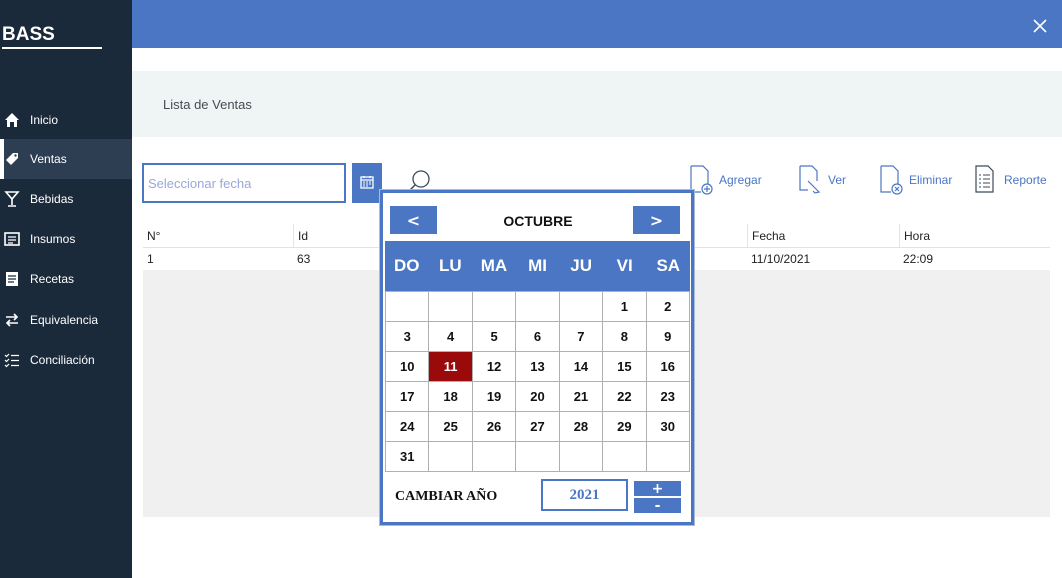 The width and height of the screenshot is (1062, 578). What do you see at coordinates (538, 427) in the screenshot?
I see `calendar-day: 27` at bounding box center [538, 427].